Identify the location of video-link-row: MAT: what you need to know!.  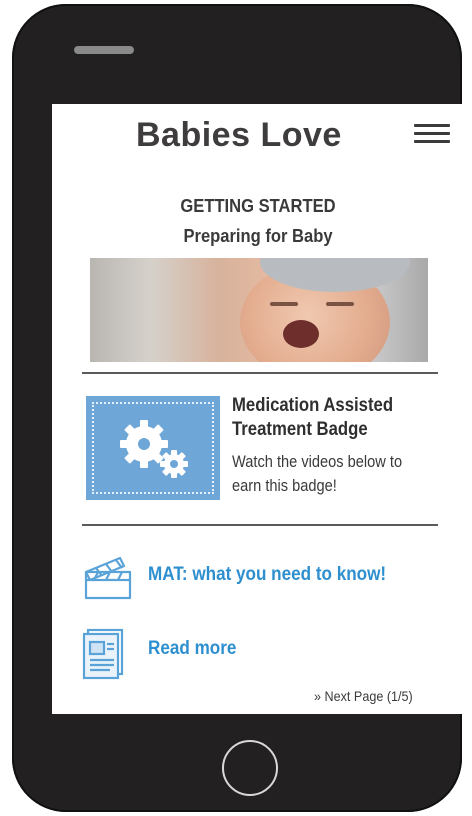
(270, 575).